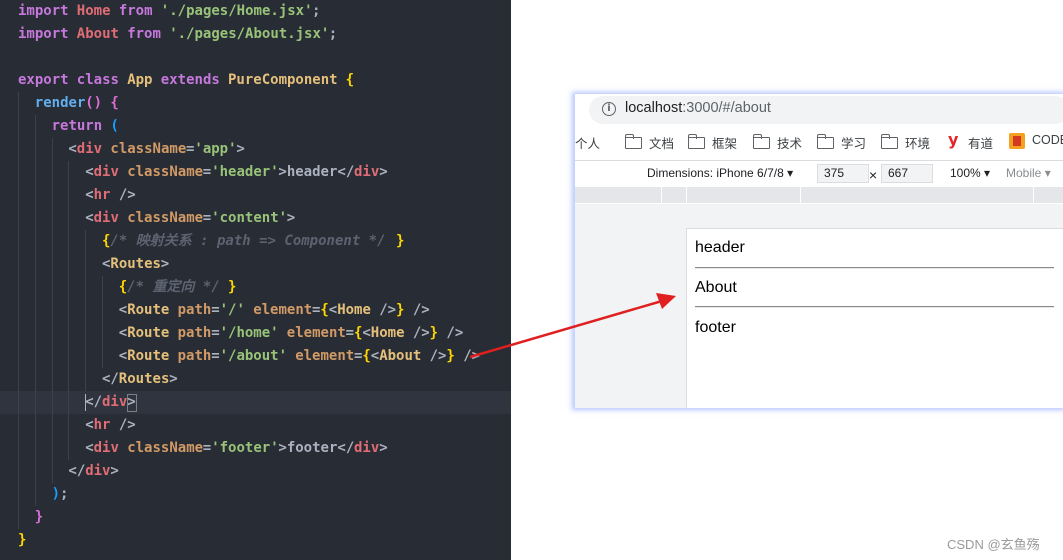 The image size is (1063, 560). I want to click on code-line: );, so click(255, 494).